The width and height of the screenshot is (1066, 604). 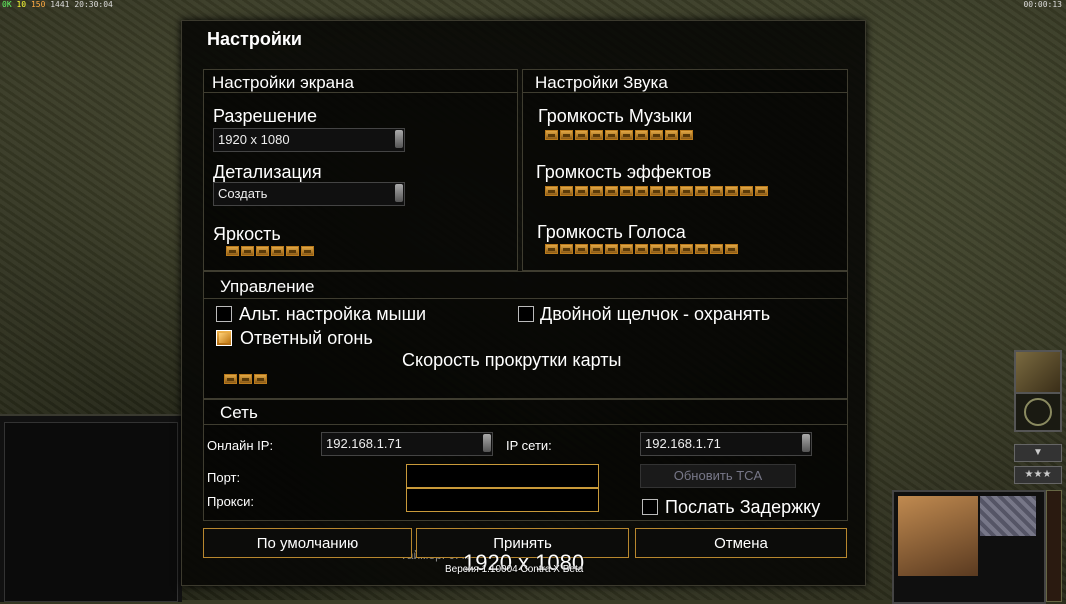 I want to click on sound-settings-header: Настройки Звука, so click(x=601, y=82).